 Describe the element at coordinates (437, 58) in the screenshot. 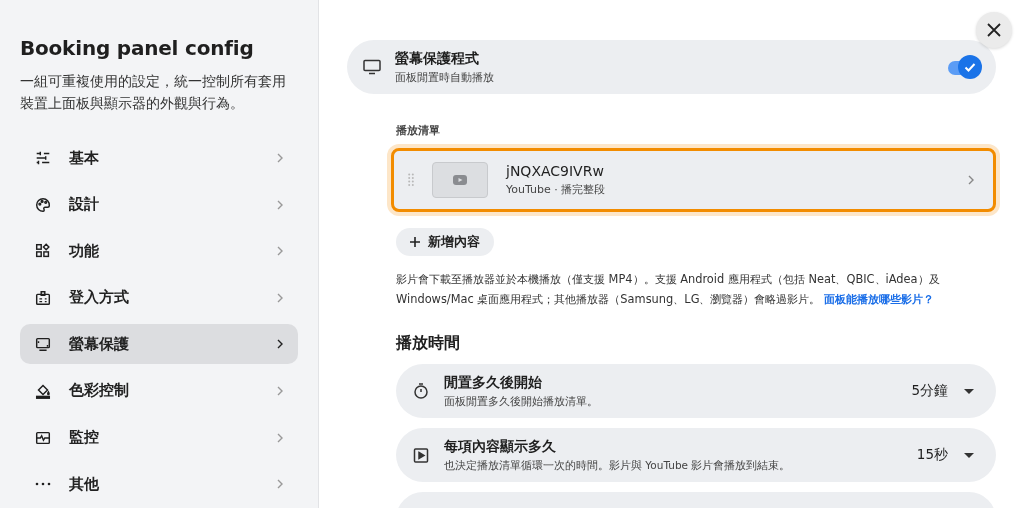

I see `setting-title: 螢幕保護程式` at that location.